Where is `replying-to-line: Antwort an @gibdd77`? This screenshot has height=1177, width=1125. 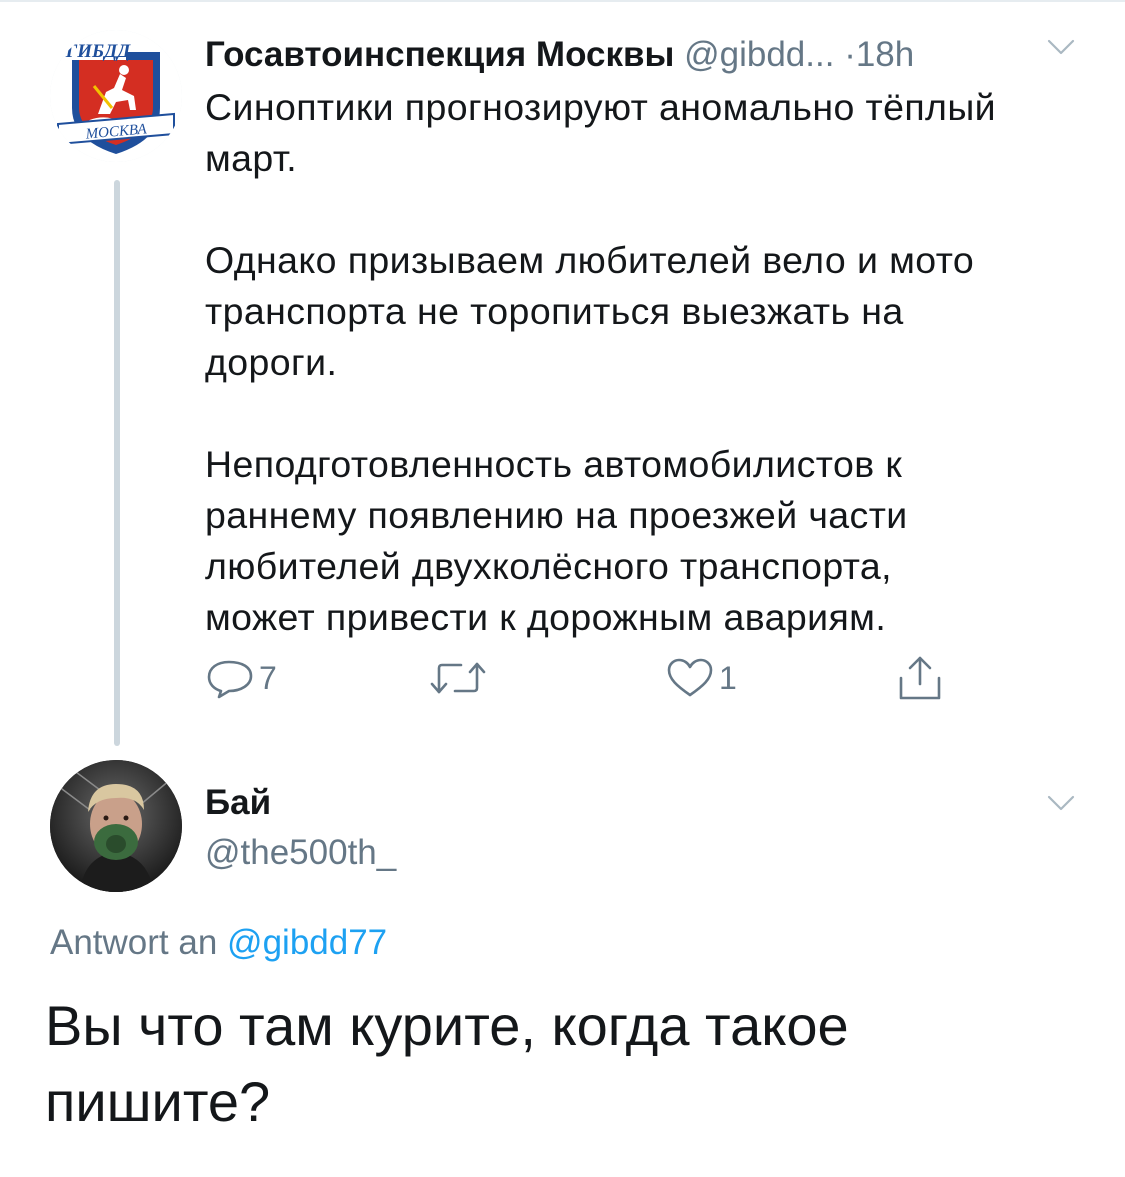 replying-to-line: Antwort an @gibdd77 is located at coordinates (218, 943).